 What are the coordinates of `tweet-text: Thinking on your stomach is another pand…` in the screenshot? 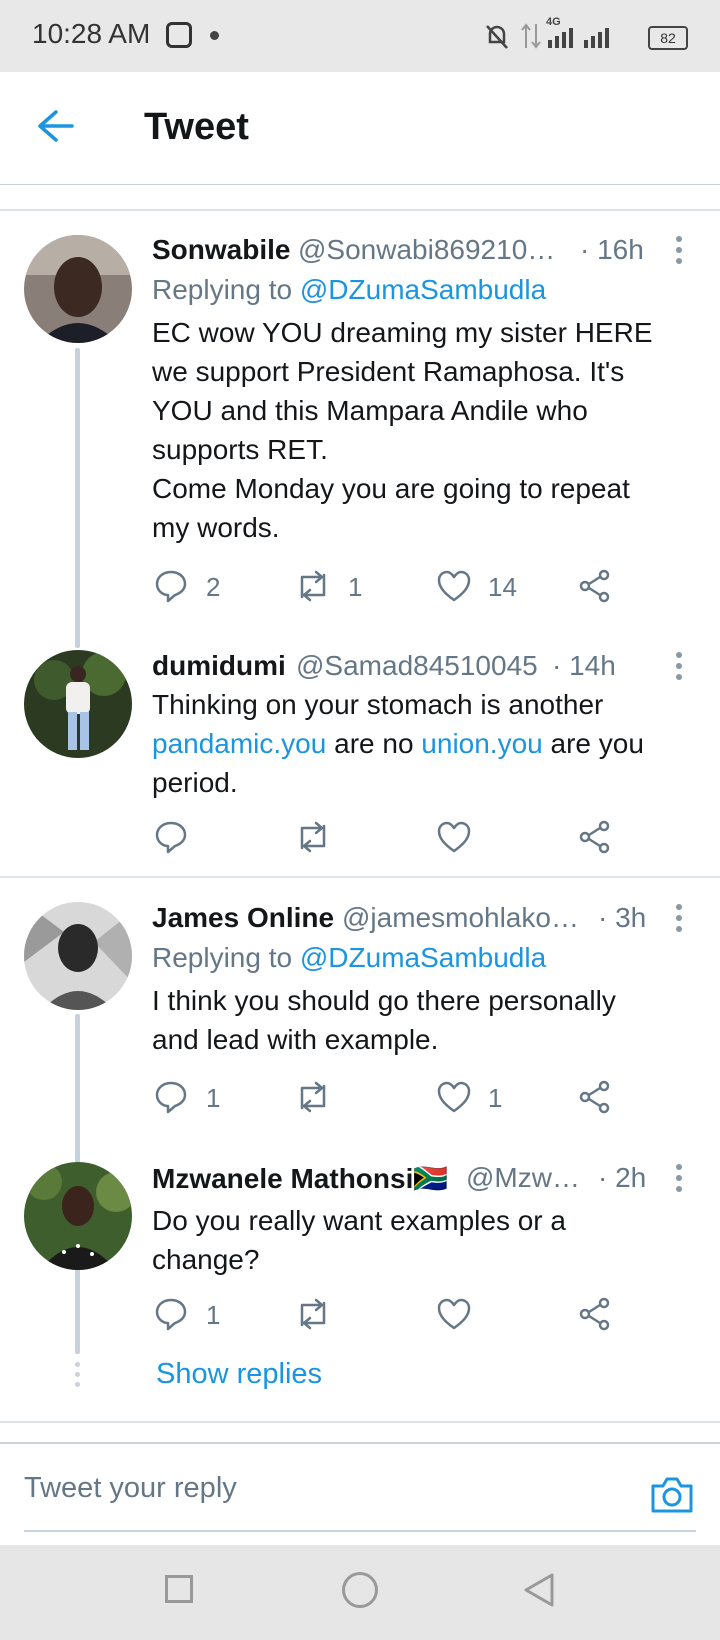 It's located at (432, 743).